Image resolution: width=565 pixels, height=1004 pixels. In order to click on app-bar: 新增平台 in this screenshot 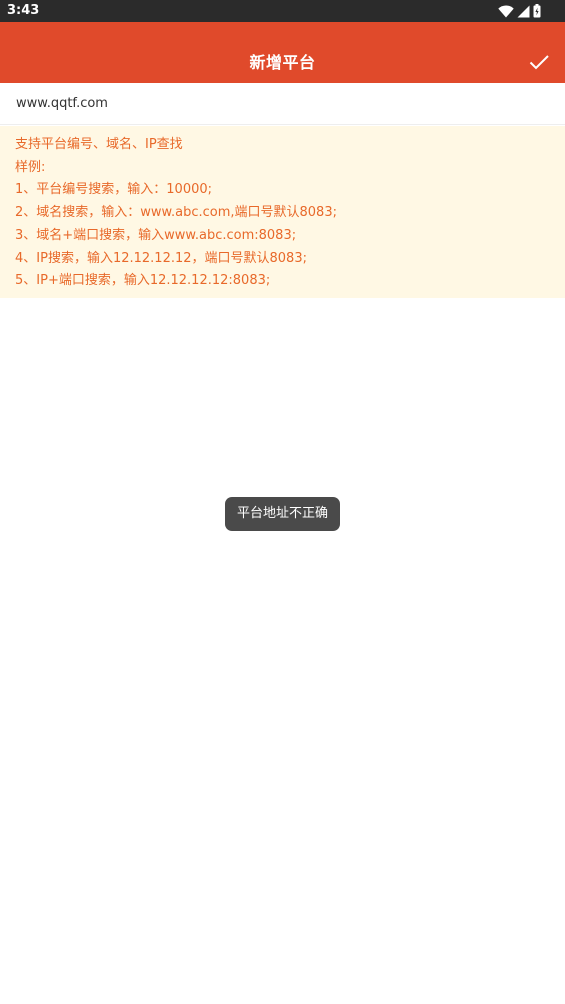, I will do `click(282, 52)`.